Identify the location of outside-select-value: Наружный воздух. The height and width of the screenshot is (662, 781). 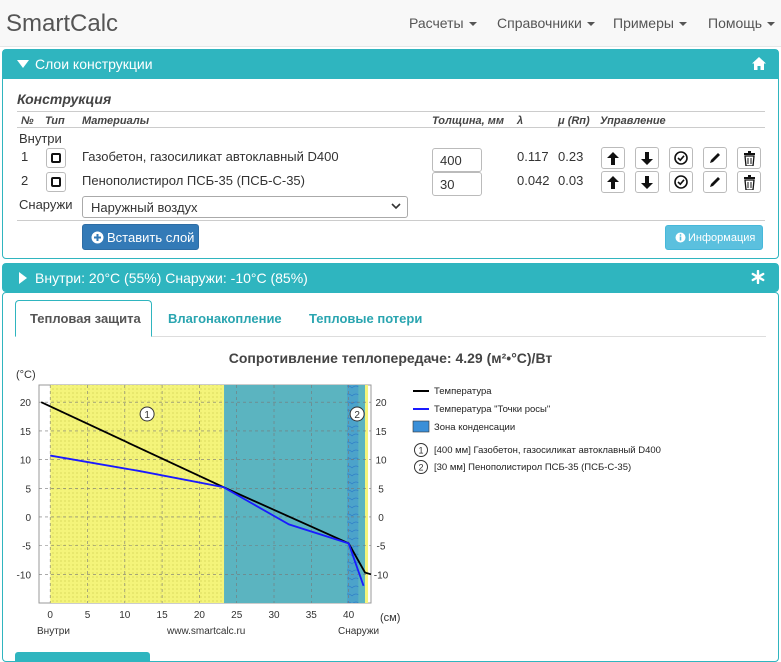
(144, 207).